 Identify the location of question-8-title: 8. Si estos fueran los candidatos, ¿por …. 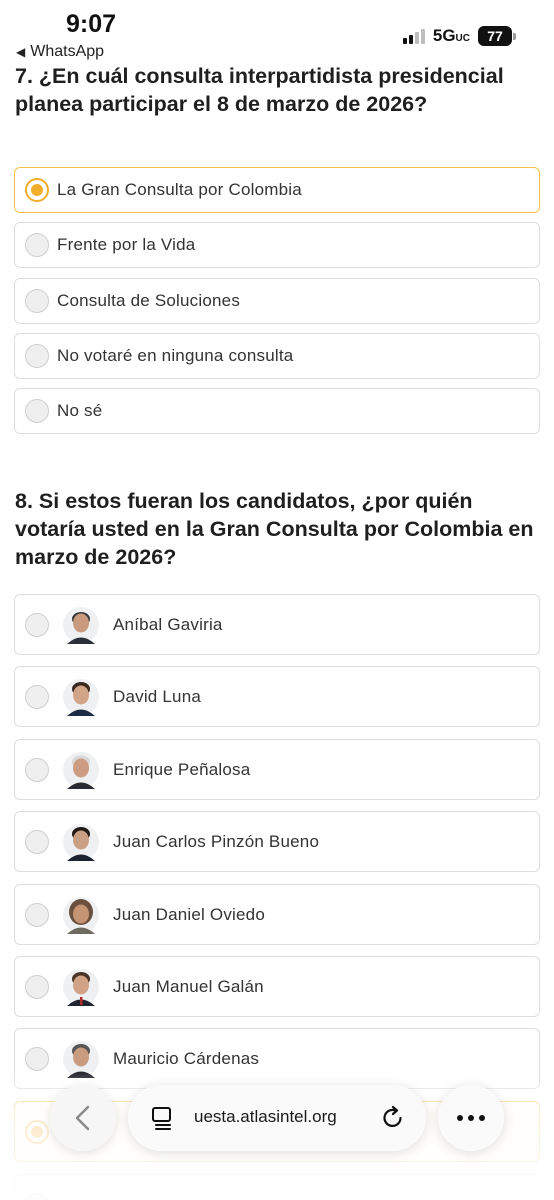
(274, 529).